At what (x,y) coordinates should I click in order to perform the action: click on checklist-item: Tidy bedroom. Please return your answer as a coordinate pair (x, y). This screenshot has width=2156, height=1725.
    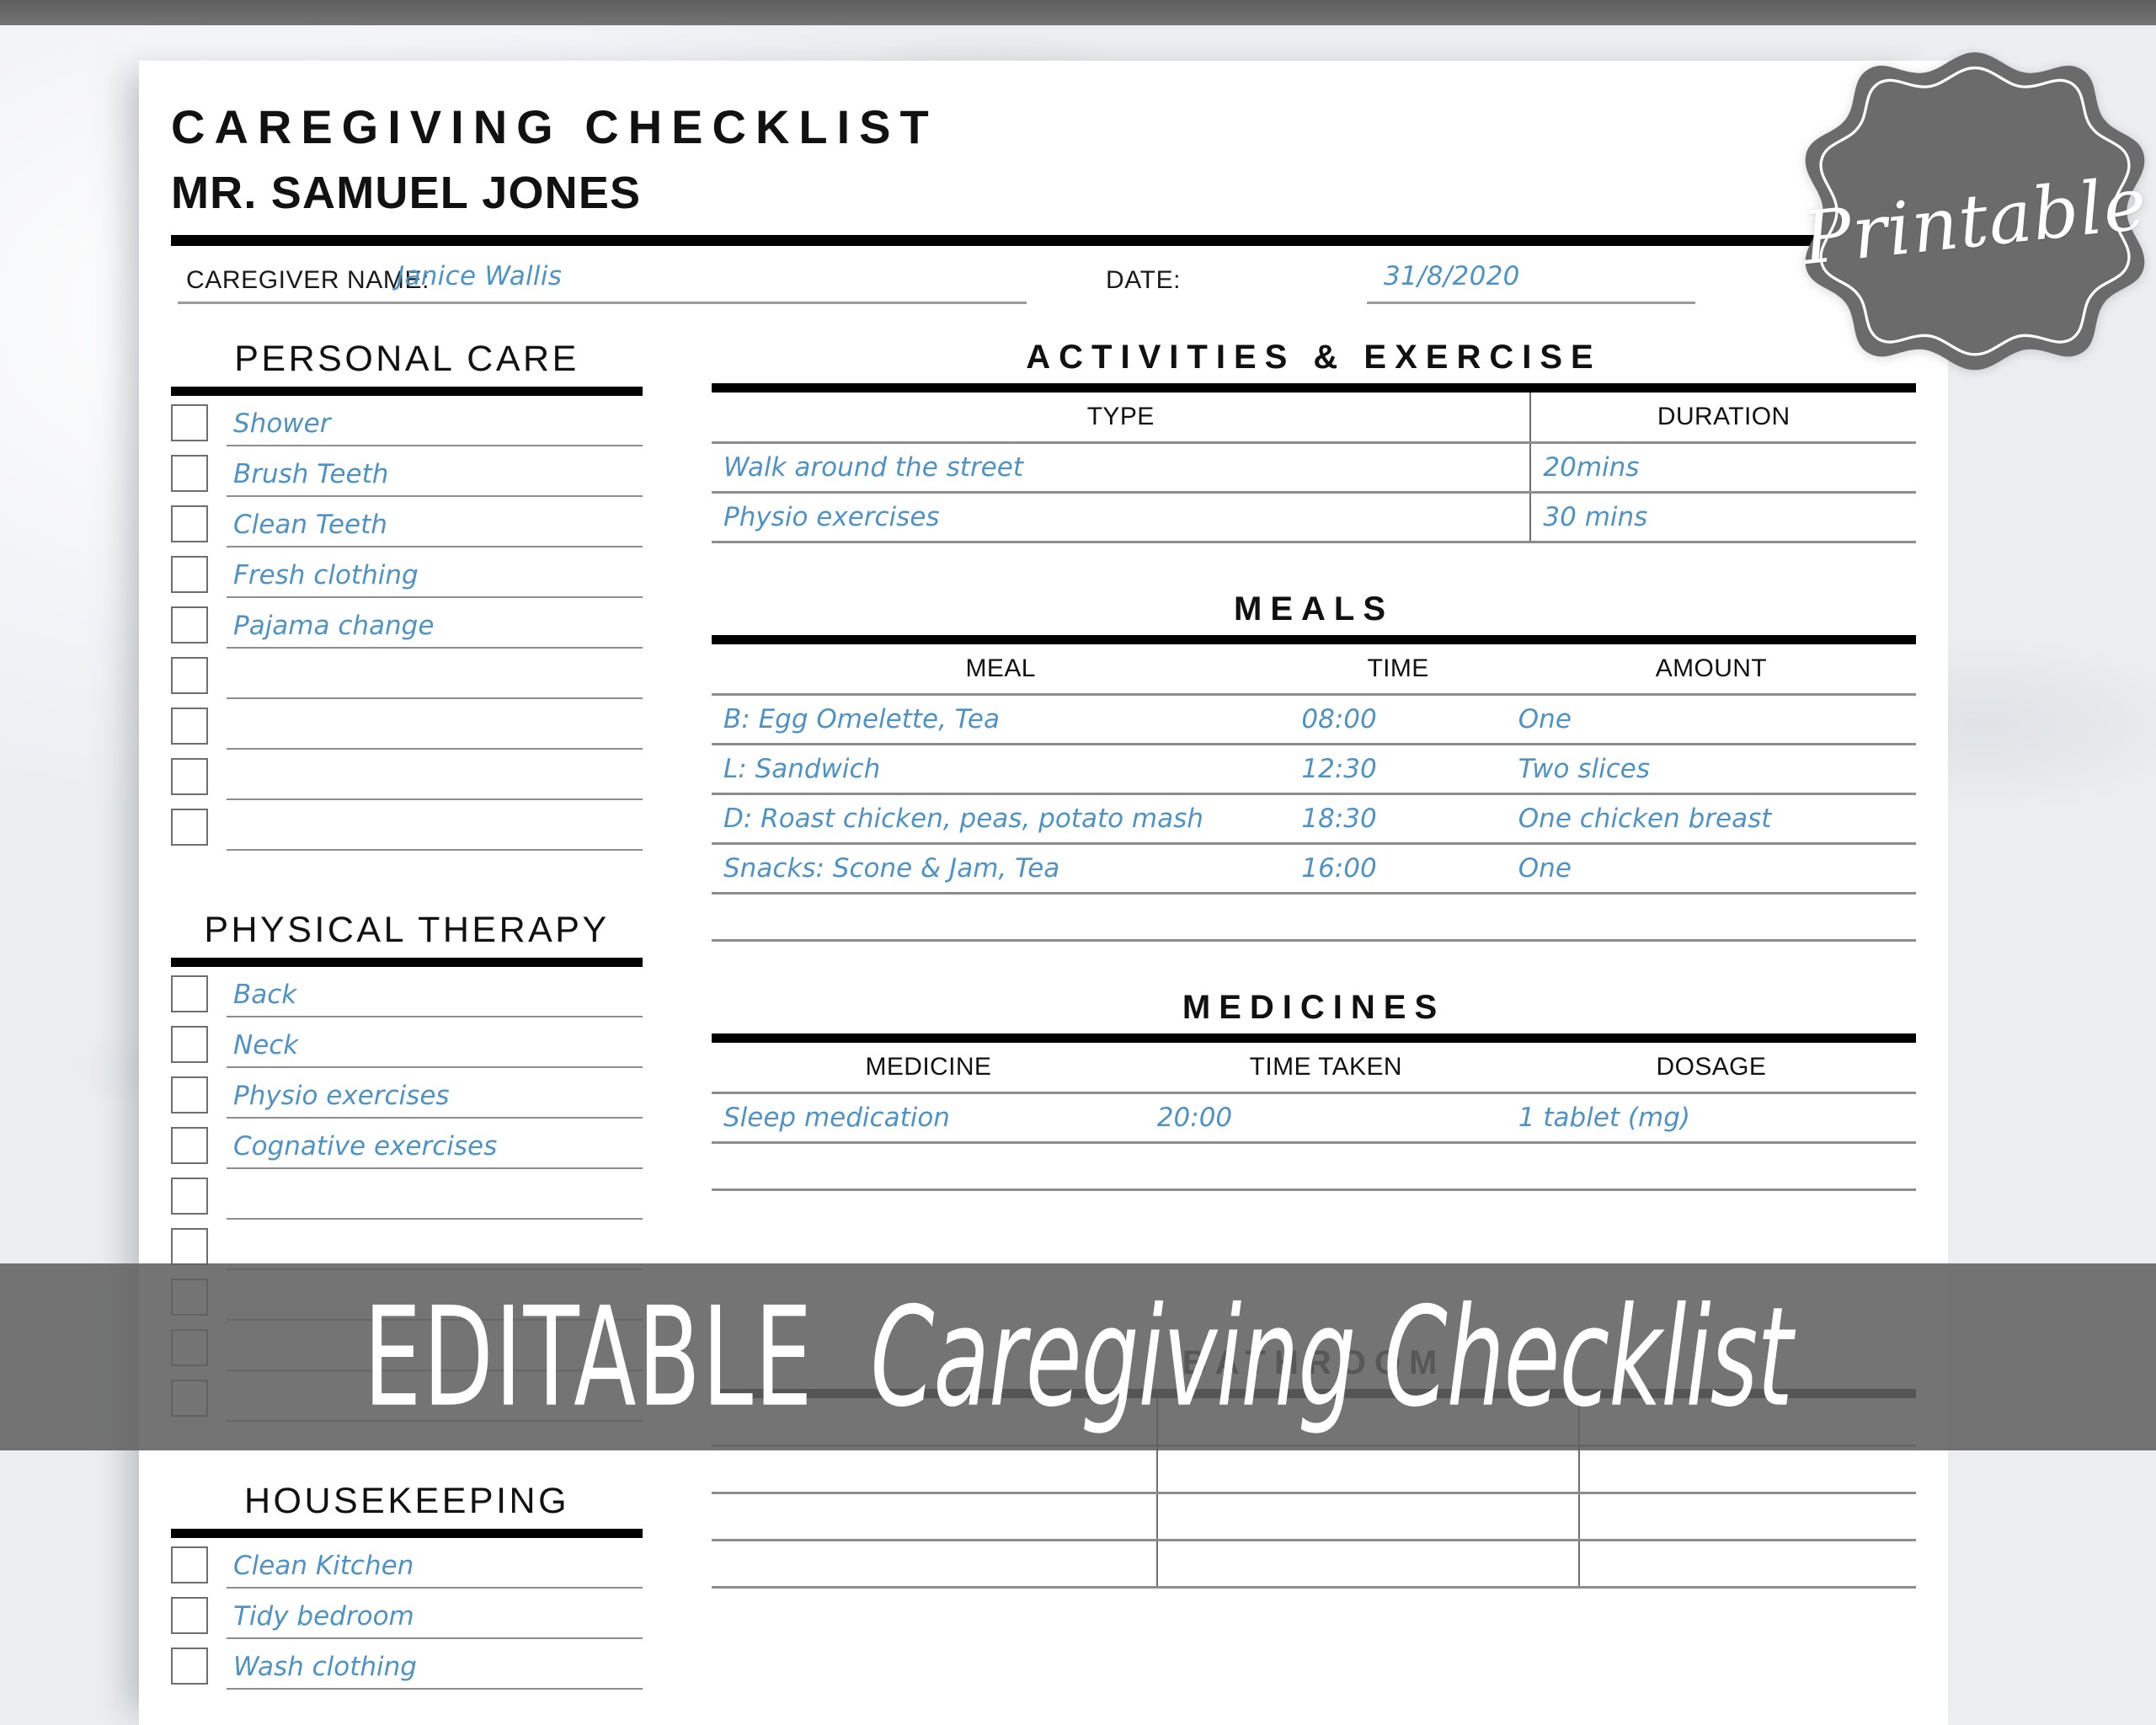
    Looking at the image, I should click on (407, 1614).